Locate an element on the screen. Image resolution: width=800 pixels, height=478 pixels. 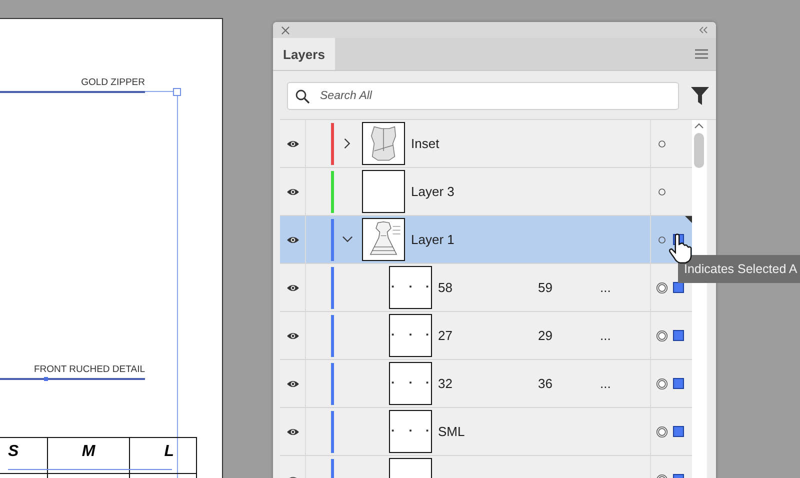
search-field: Search All is located at coordinates (483, 96).